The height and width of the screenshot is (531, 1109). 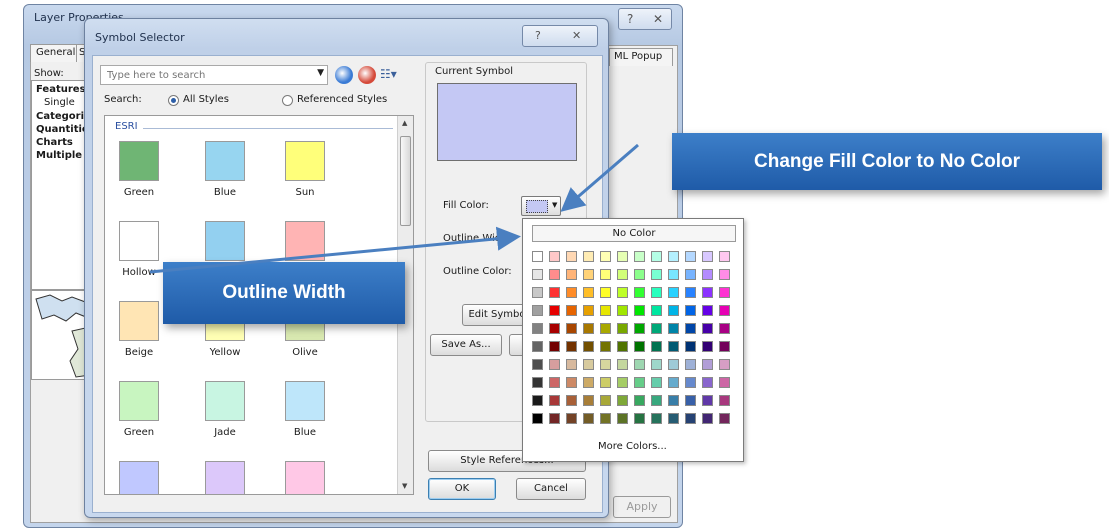 What do you see at coordinates (641, 57) in the screenshot?
I see `tab-html-popup: ML Popup` at bounding box center [641, 57].